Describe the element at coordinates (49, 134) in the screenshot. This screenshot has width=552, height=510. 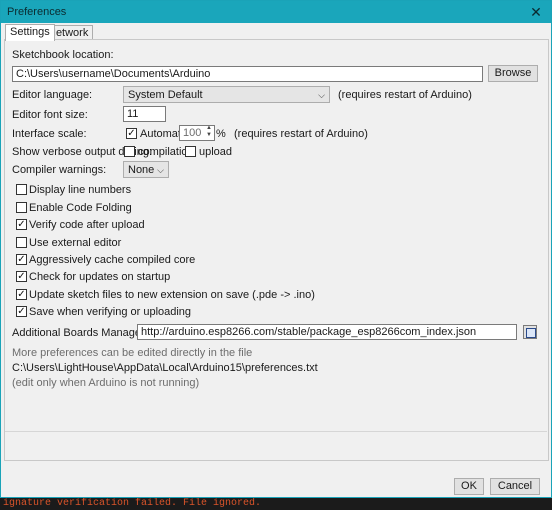
I see `interface-scale-label: Interface scale:` at that location.